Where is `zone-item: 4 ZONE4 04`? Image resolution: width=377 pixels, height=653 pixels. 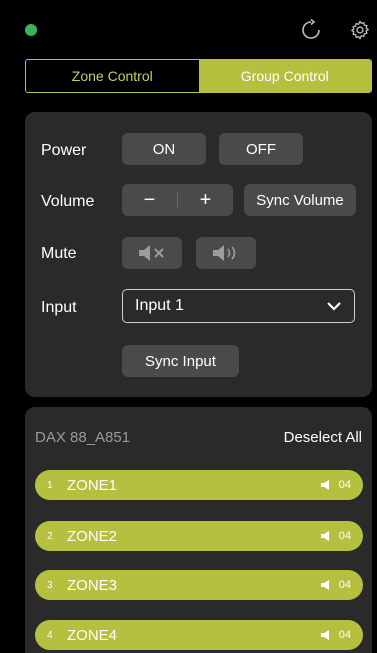 zone-item: 4 ZONE4 04 is located at coordinates (199, 635).